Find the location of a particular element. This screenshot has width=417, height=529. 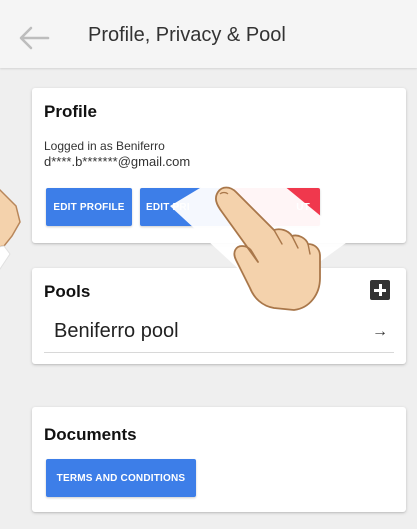

pools-title: Pools is located at coordinates (67, 291).